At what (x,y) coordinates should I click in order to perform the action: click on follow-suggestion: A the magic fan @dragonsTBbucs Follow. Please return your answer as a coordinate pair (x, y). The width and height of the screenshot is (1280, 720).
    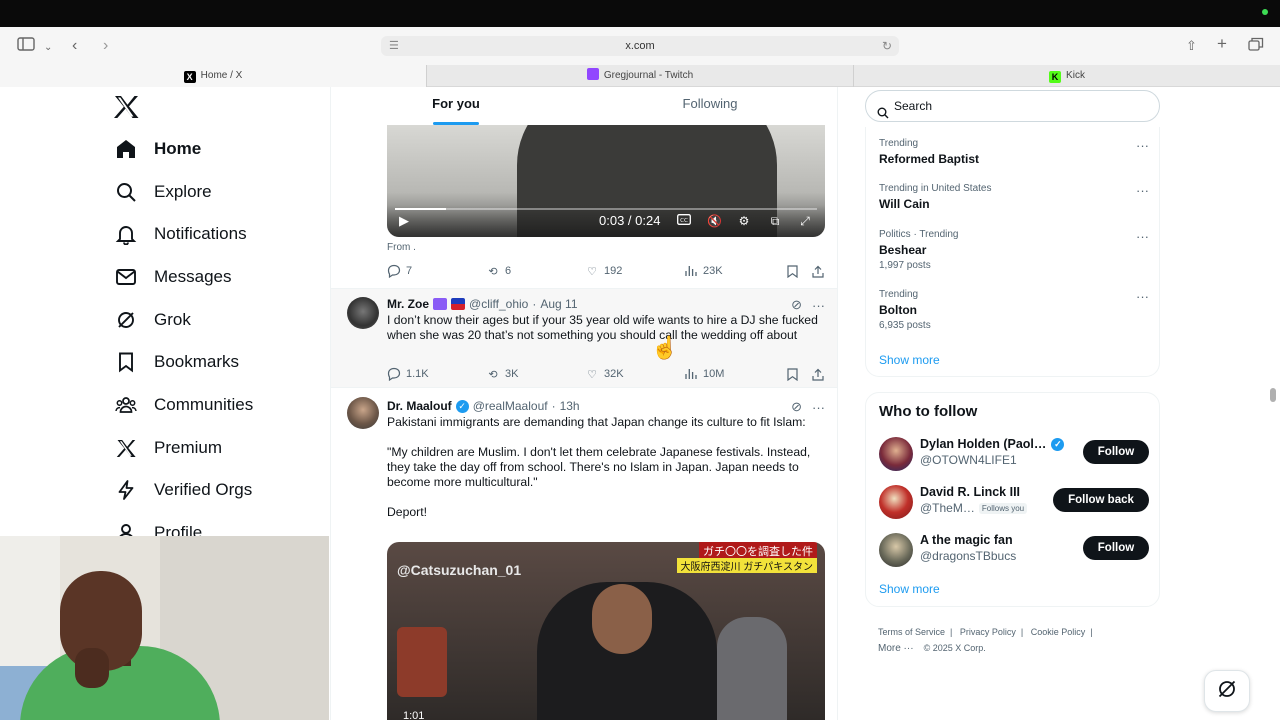
    Looking at the image, I should click on (1014, 549).